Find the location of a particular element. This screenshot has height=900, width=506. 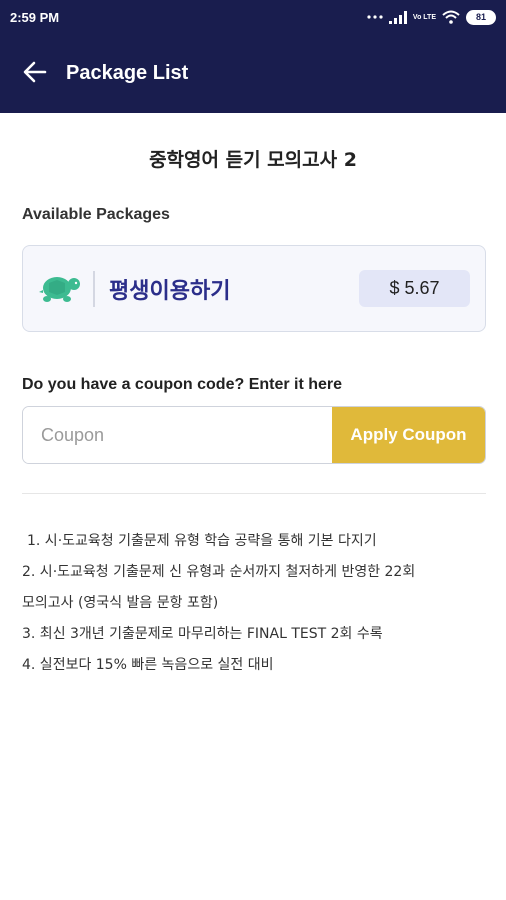

battery-icon: 81 is located at coordinates (481, 17).